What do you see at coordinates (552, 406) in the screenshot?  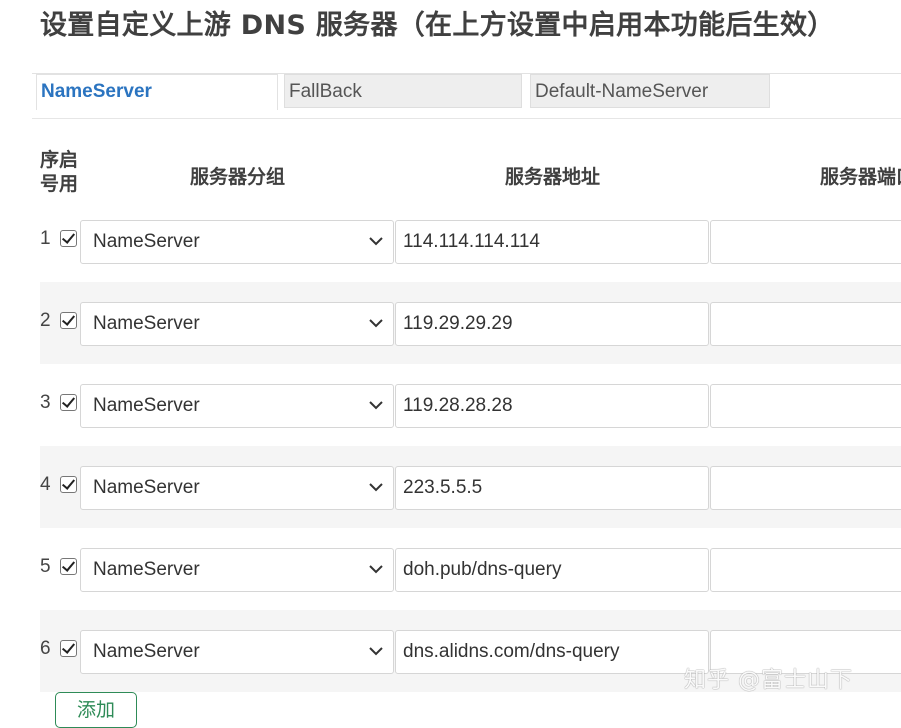 I see `server-address-input: 119.28.28.28` at bounding box center [552, 406].